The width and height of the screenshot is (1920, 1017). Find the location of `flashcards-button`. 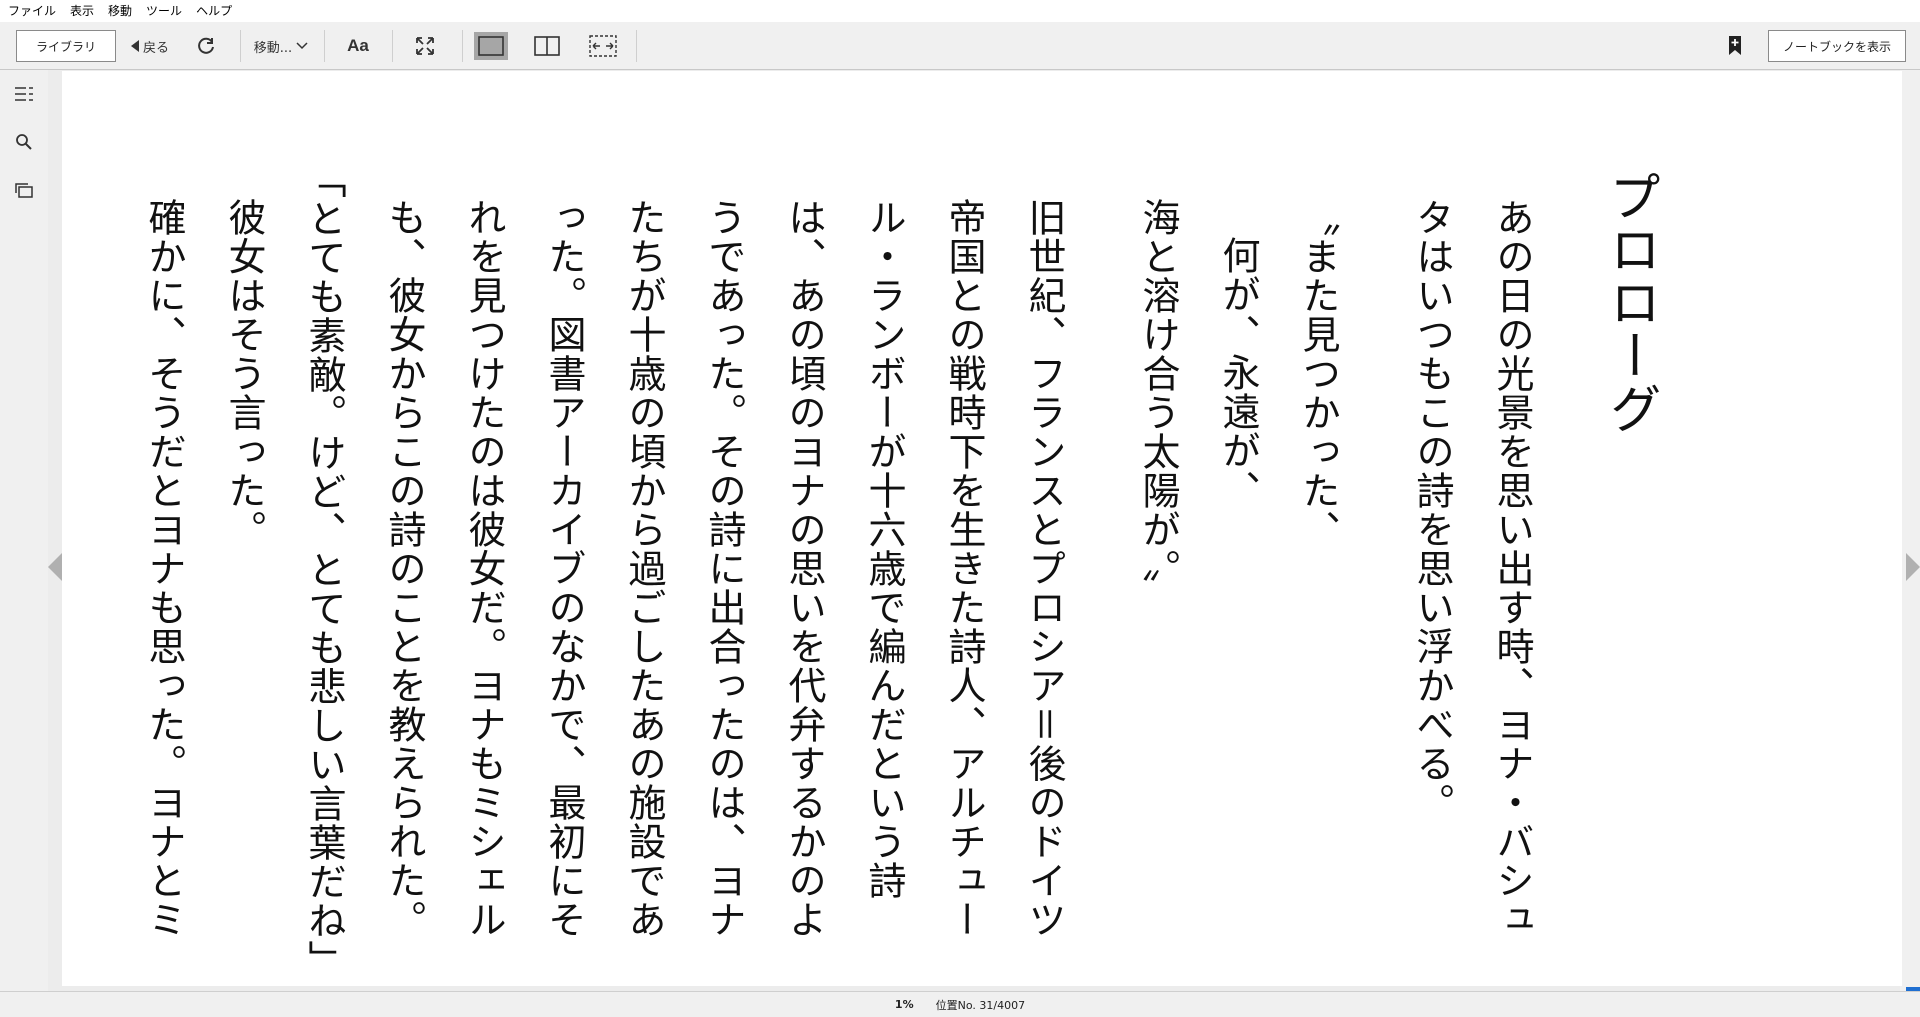

flashcards-button is located at coordinates (24, 190).